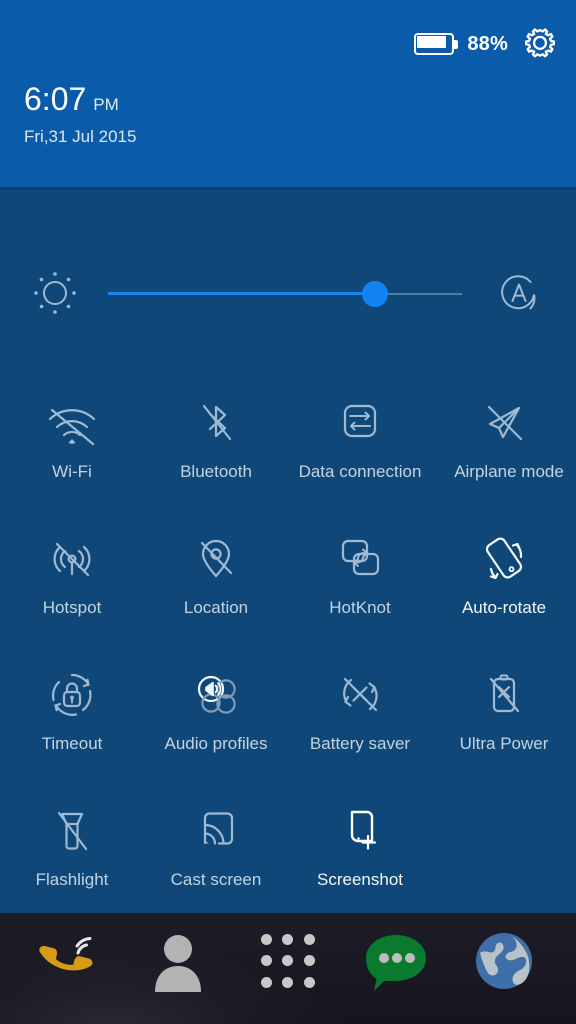  I want to click on tile-timeout: Timeout, so click(72, 718).